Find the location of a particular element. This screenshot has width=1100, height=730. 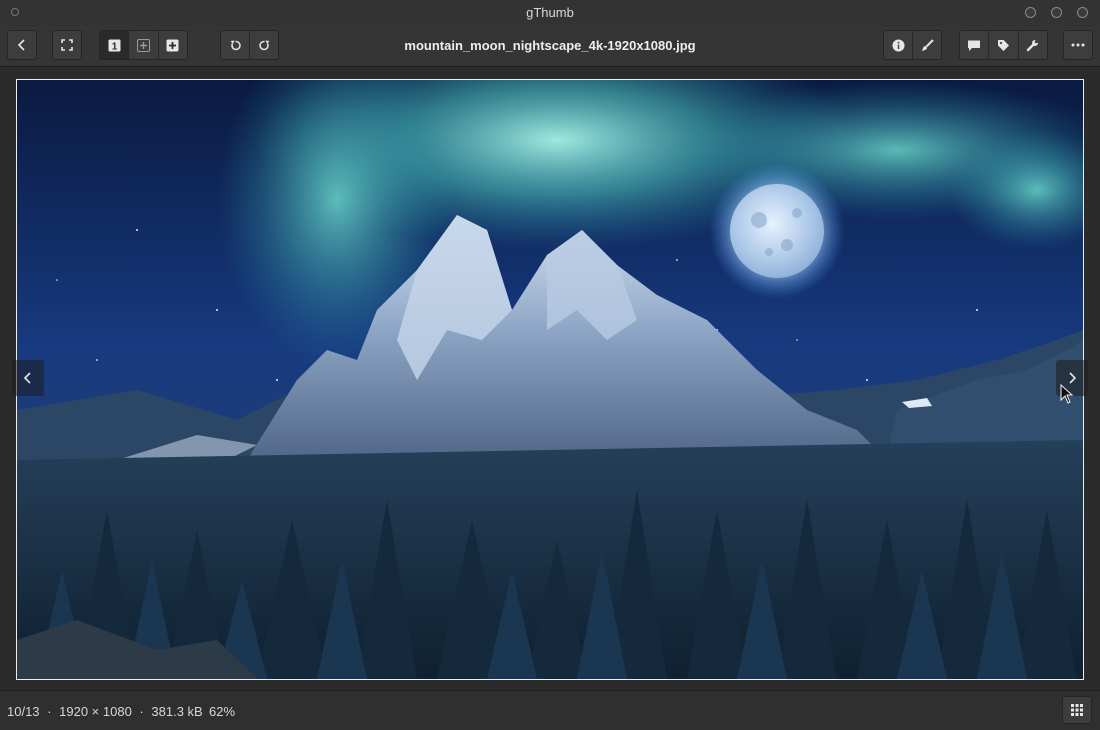

fullscreen-button is located at coordinates (67, 45).